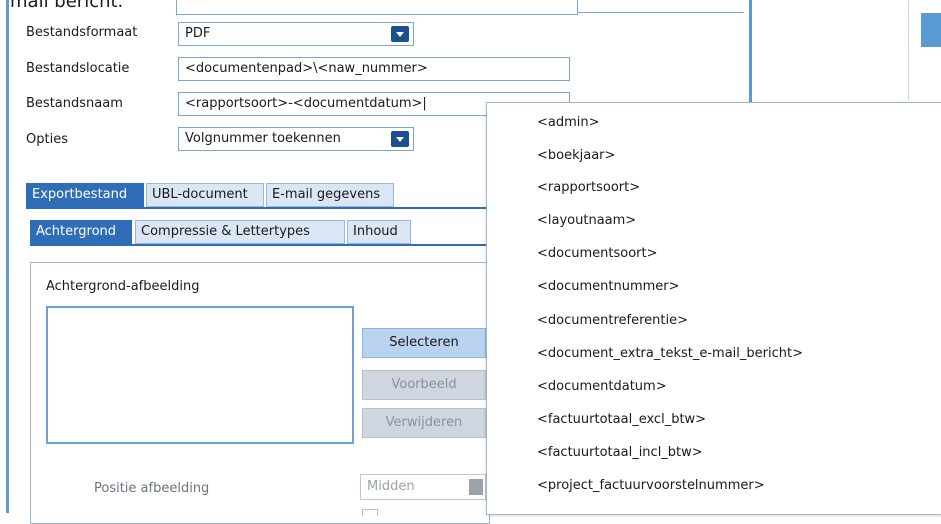  I want to click on right-edge-divider, so click(908, 50).